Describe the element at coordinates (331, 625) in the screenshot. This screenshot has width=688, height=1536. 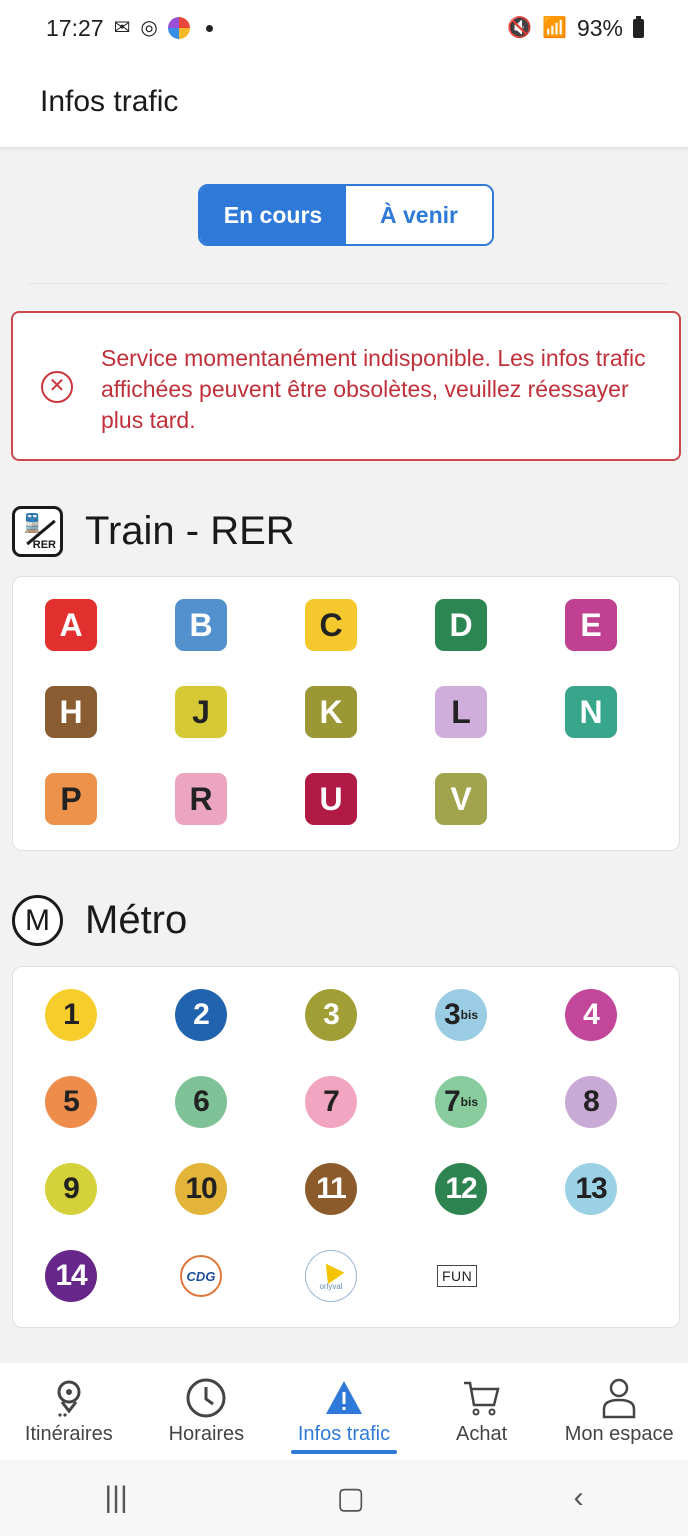
I see `rer-line-badge-c: C` at that location.